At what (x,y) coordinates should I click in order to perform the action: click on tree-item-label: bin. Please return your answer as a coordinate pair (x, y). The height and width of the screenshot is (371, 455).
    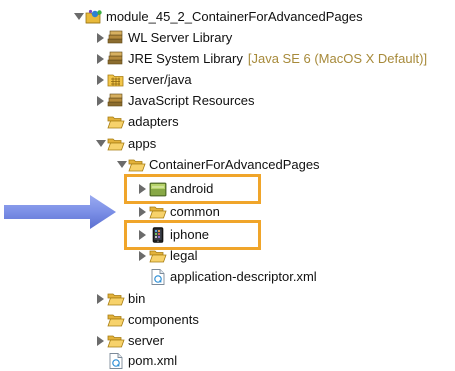
    Looking at the image, I should click on (137, 298).